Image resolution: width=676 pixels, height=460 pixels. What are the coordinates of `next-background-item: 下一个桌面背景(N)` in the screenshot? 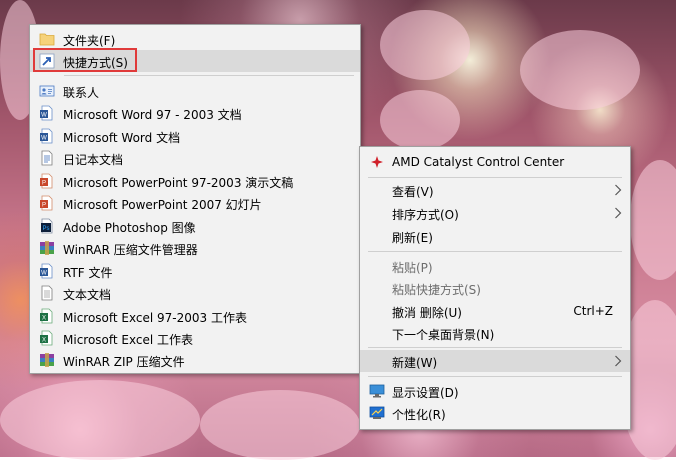 It's located at (495, 333).